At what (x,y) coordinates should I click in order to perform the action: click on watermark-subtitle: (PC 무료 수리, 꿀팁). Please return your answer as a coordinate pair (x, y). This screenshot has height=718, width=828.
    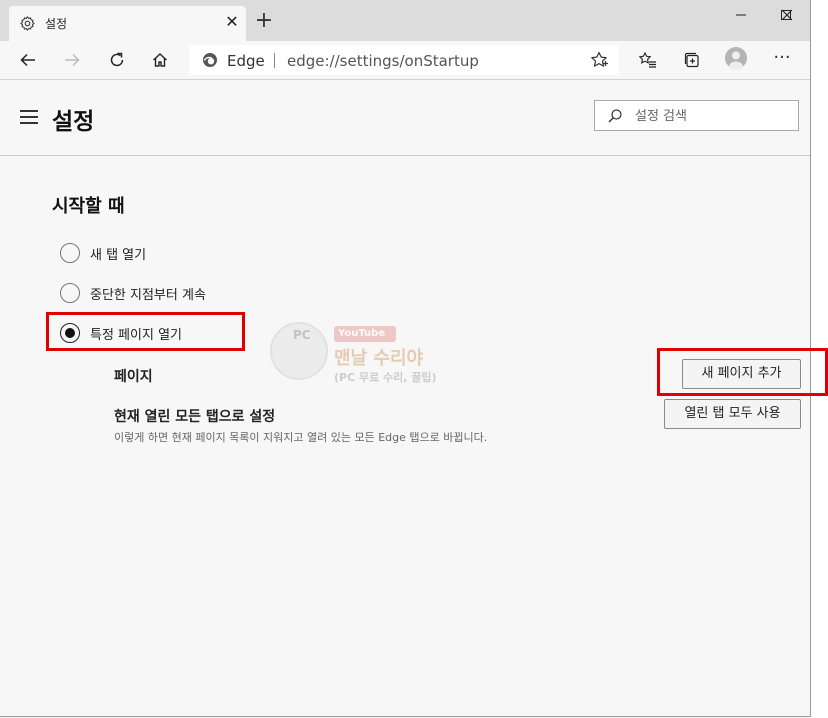
    Looking at the image, I should click on (385, 377).